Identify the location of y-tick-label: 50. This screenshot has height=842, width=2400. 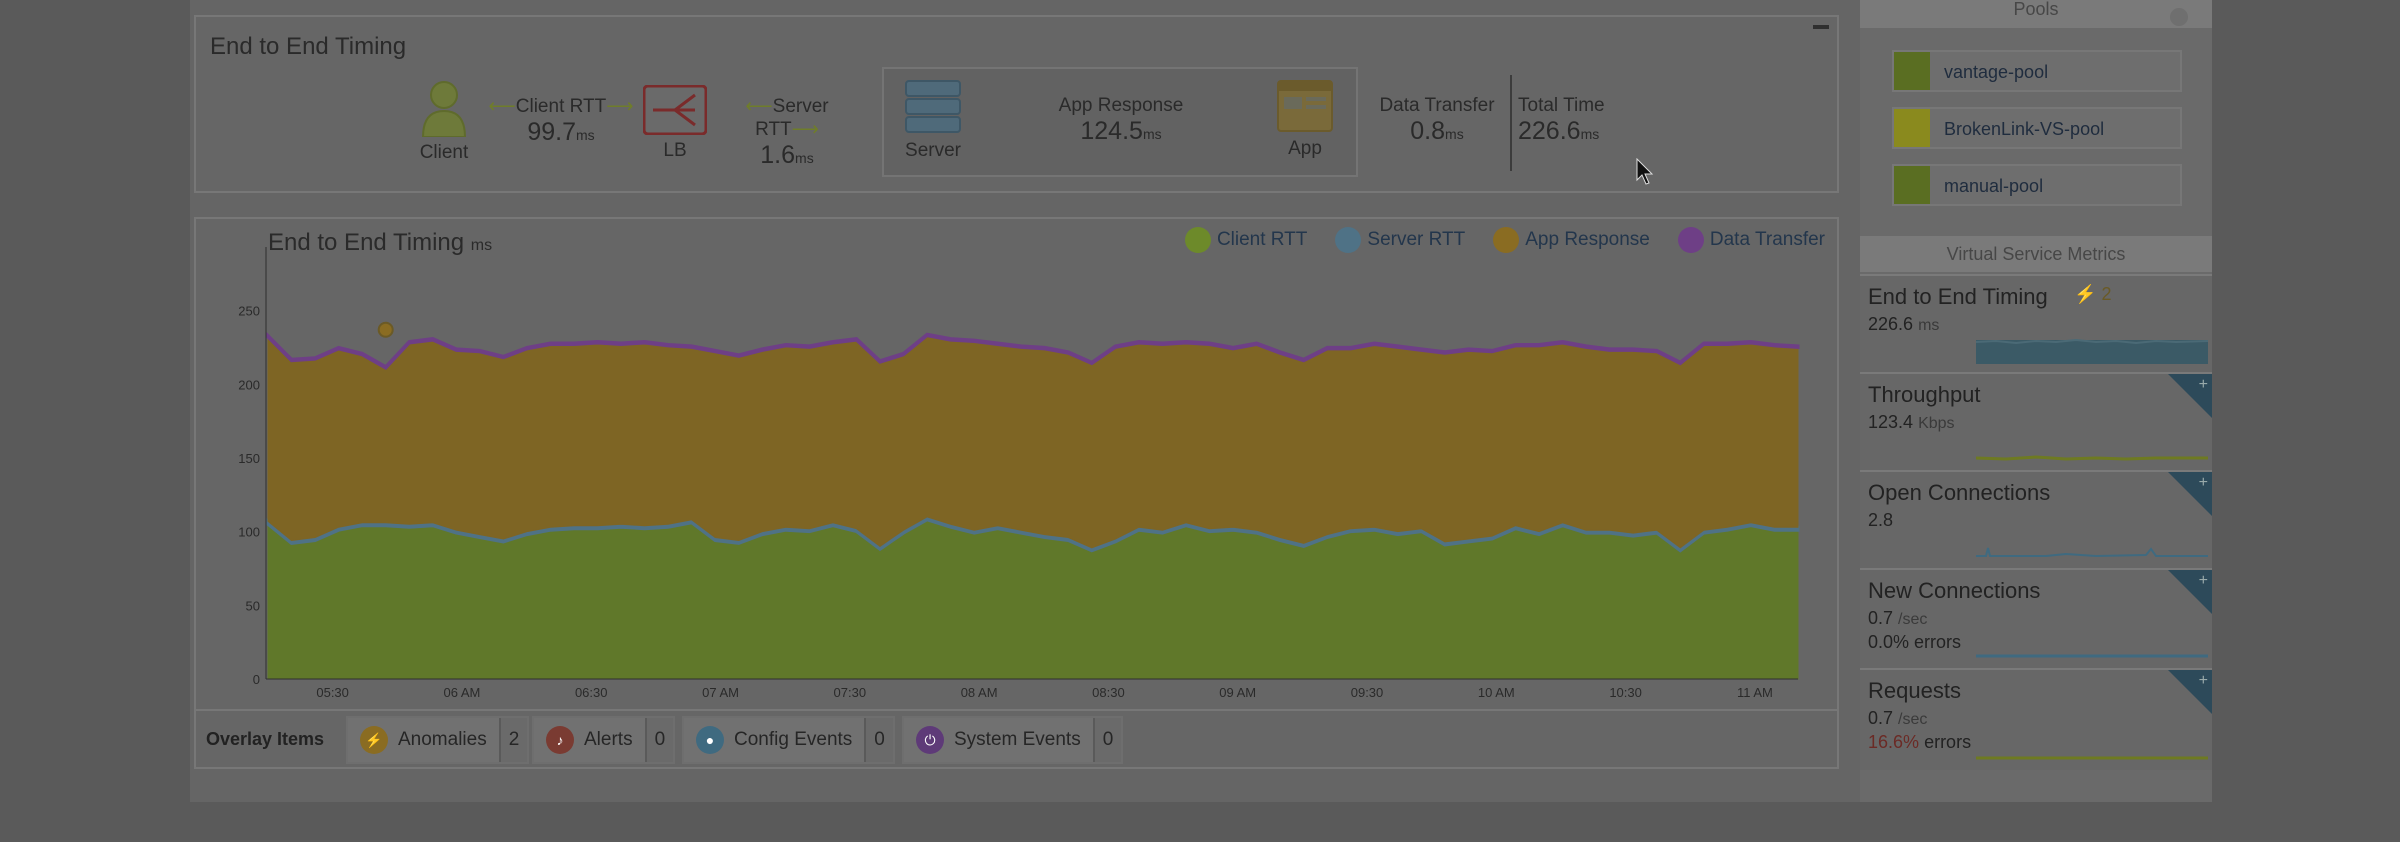
(253, 605).